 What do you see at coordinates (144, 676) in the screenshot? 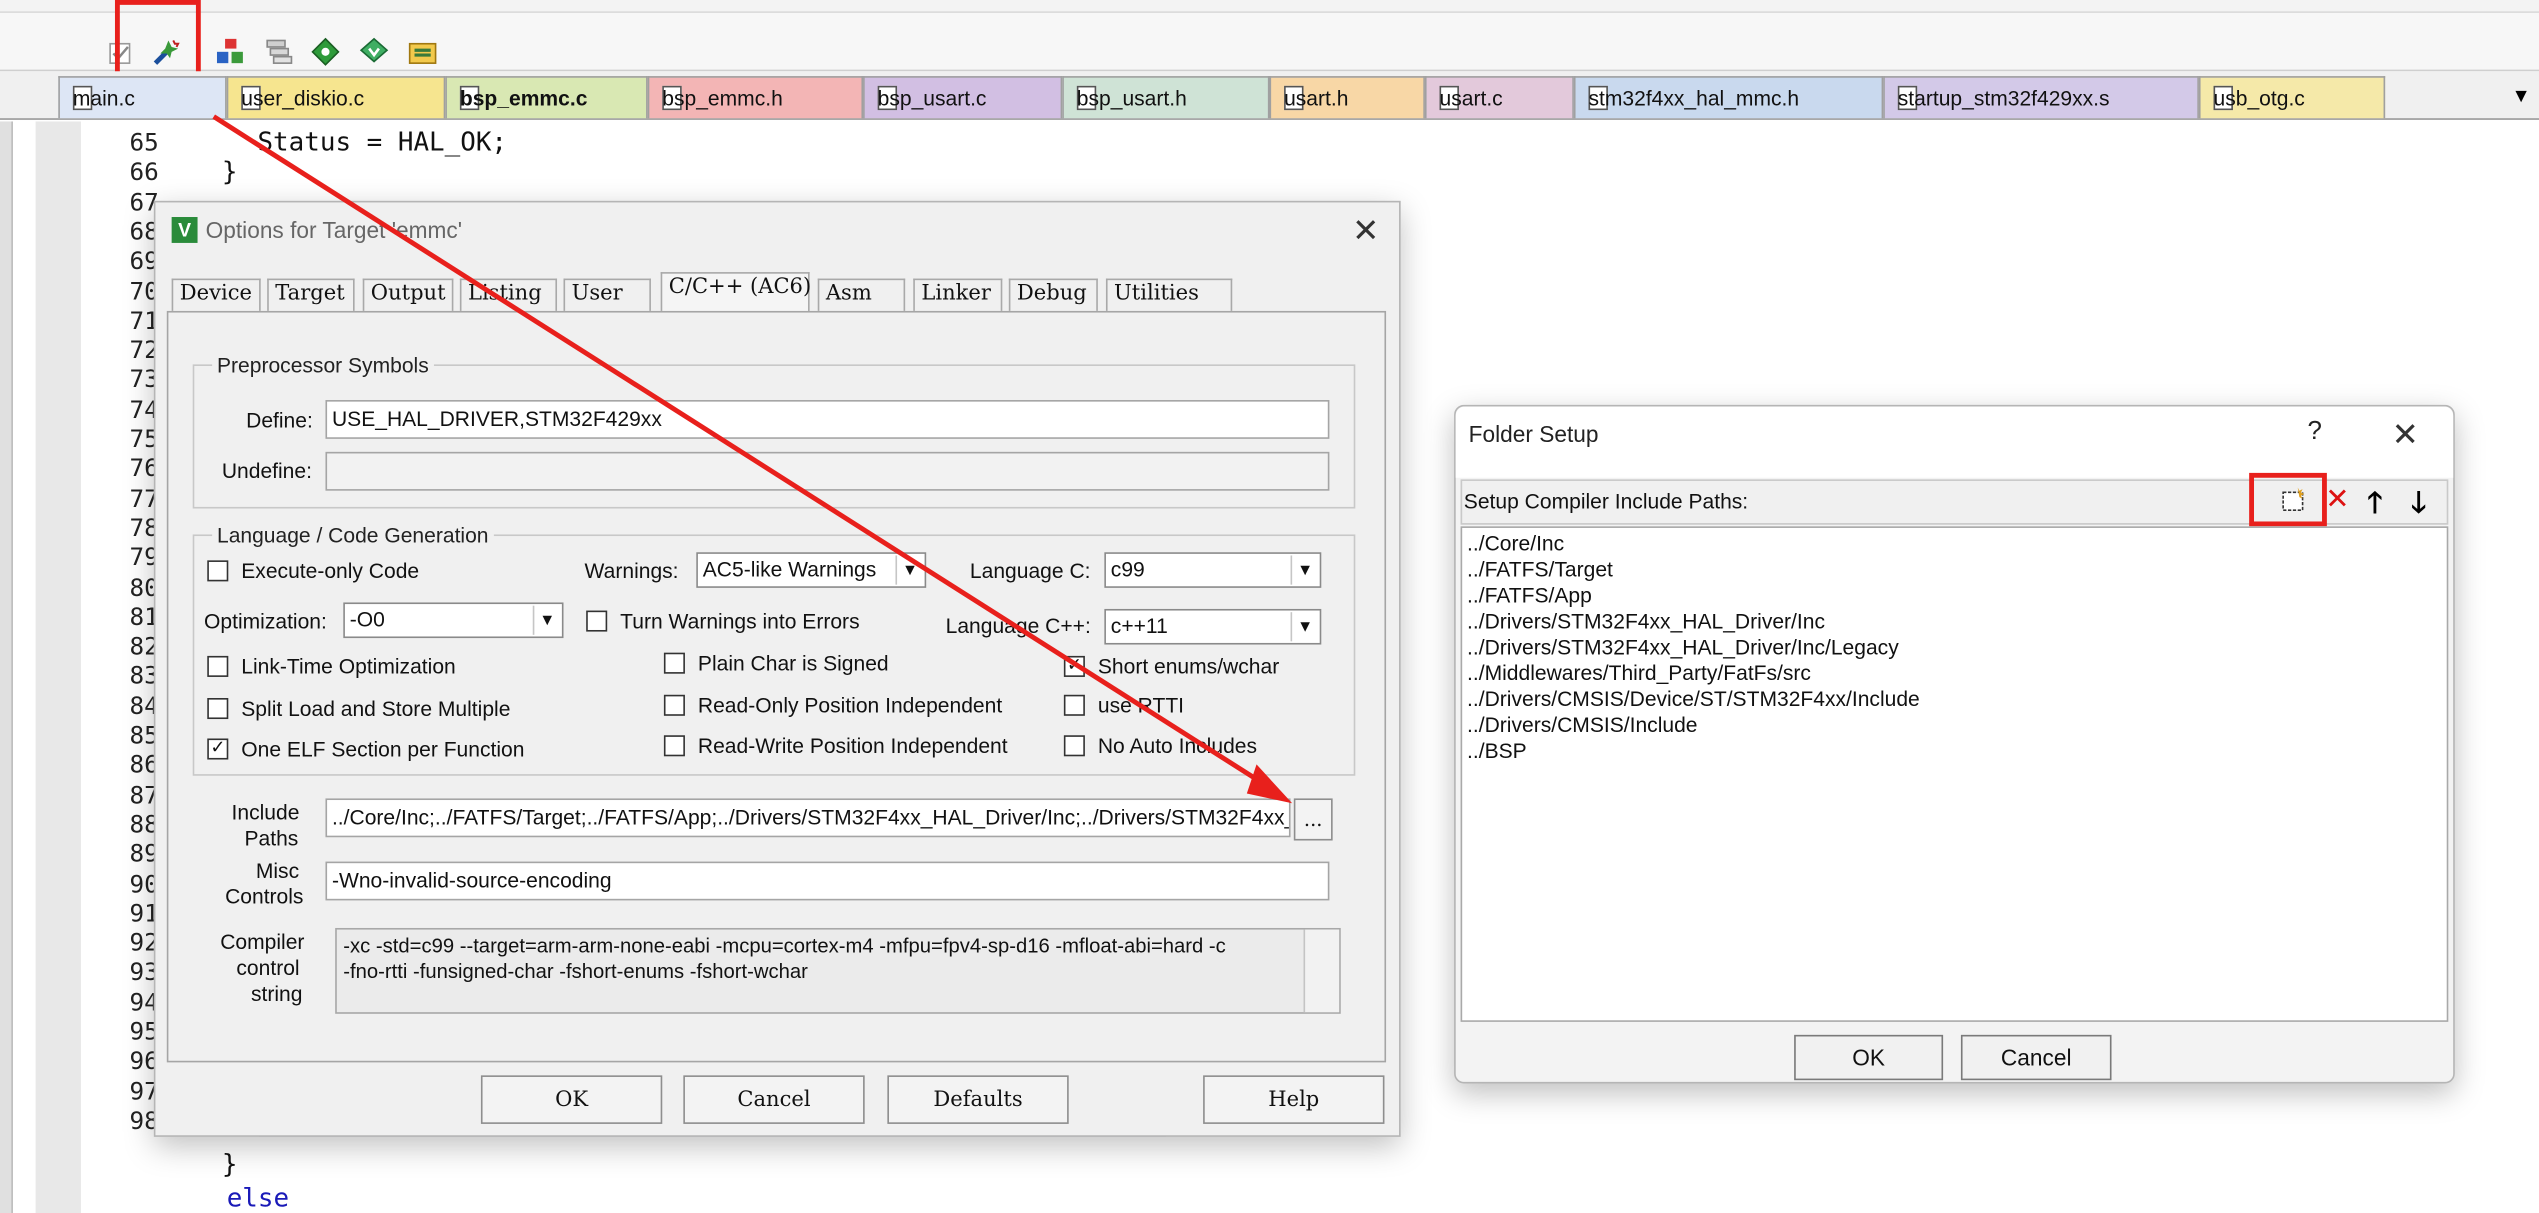
I see `line-number: 83` at bounding box center [144, 676].